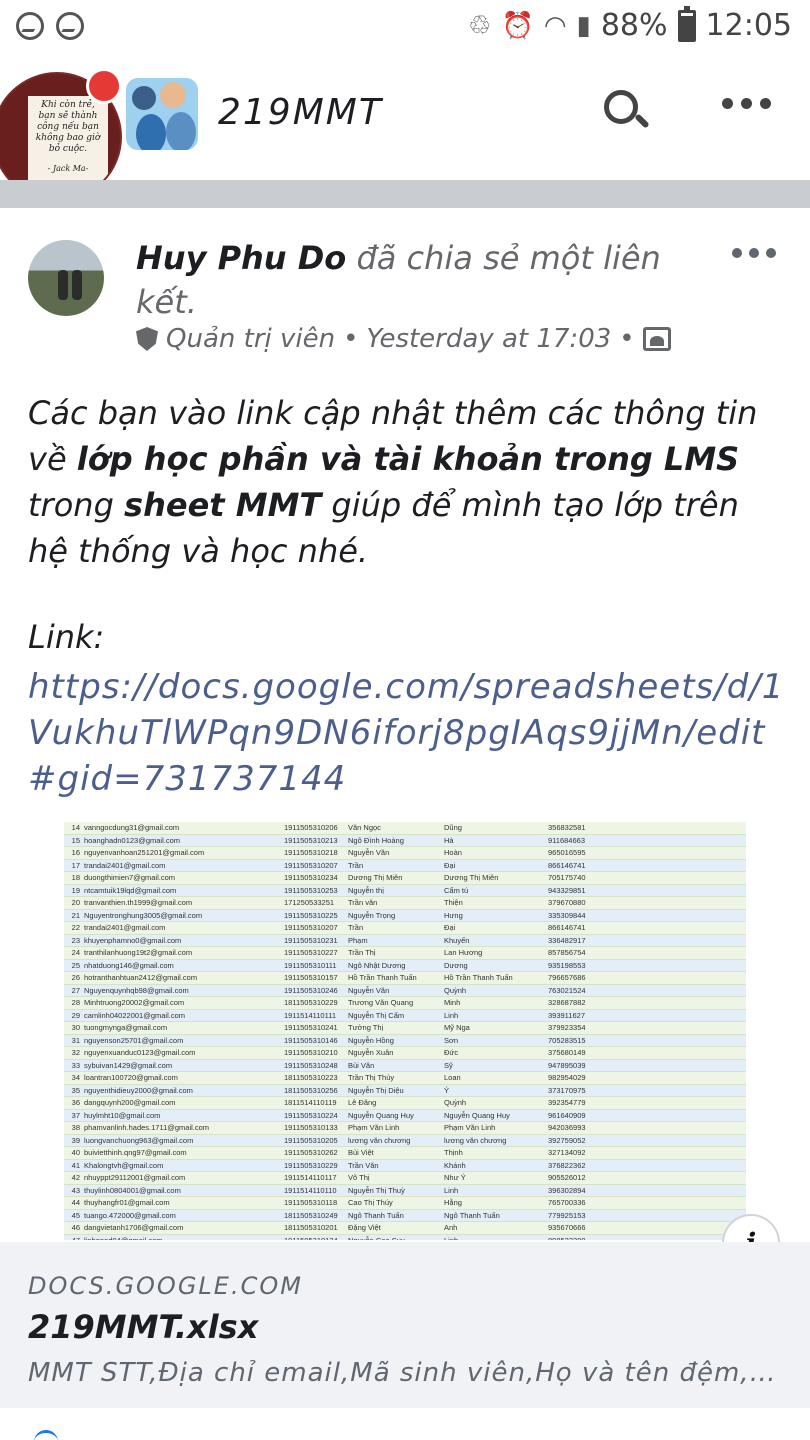  What do you see at coordinates (372, 915) in the screenshot?
I see `sheet-cell-surname: Nguyễn Trọng` at bounding box center [372, 915].